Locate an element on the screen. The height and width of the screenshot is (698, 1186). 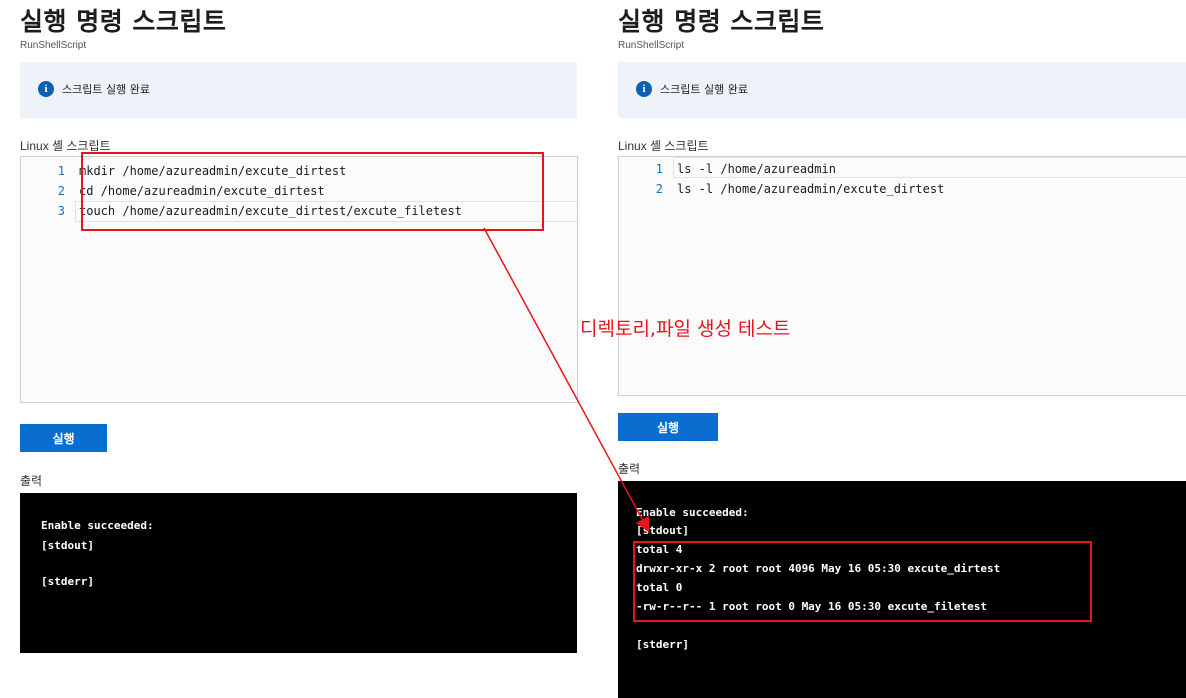
script-editor-label: Linux 셸 스크립트 is located at coordinates (663, 146).